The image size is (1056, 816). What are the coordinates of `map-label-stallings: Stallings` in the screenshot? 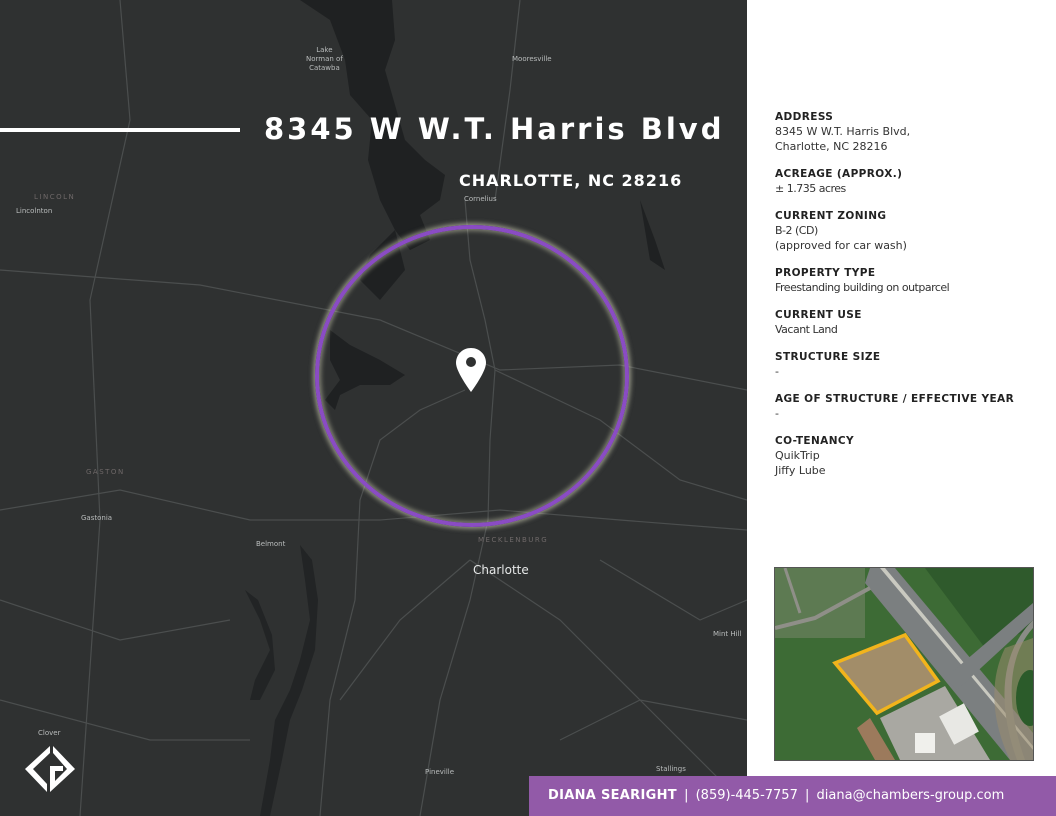 It's located at (671, 769).